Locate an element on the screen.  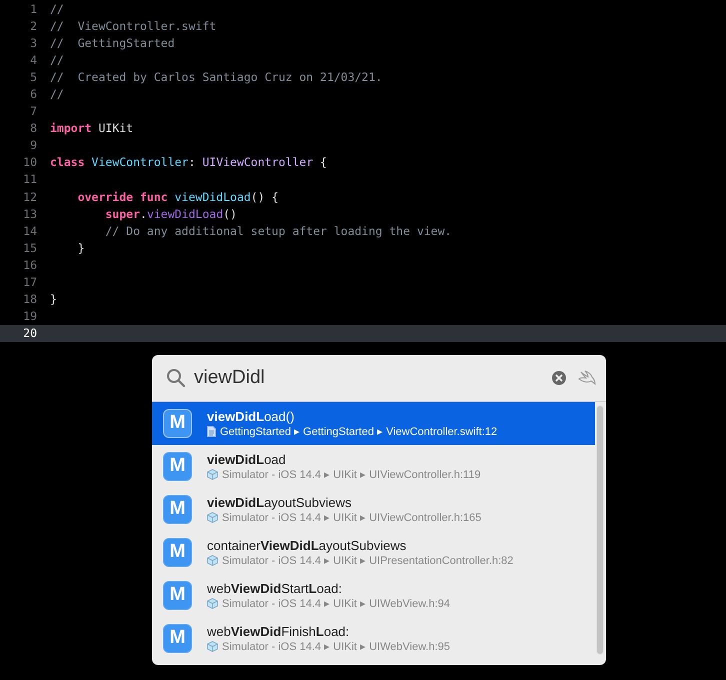
line-number: 2 is located at coordinates (33, 27).